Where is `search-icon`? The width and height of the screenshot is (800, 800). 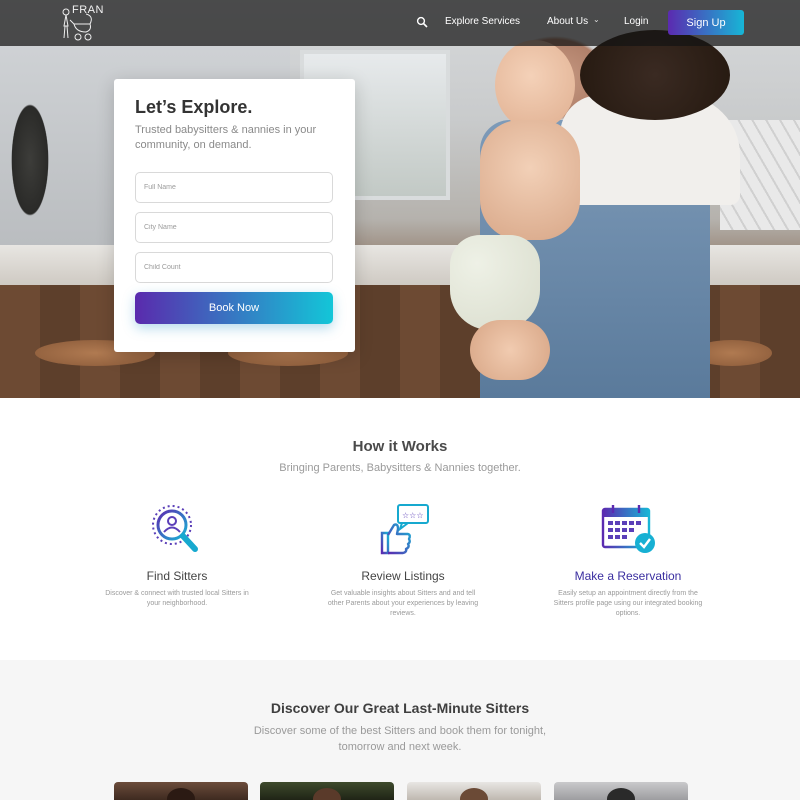
search-icon is located at coordinates (422, 22).